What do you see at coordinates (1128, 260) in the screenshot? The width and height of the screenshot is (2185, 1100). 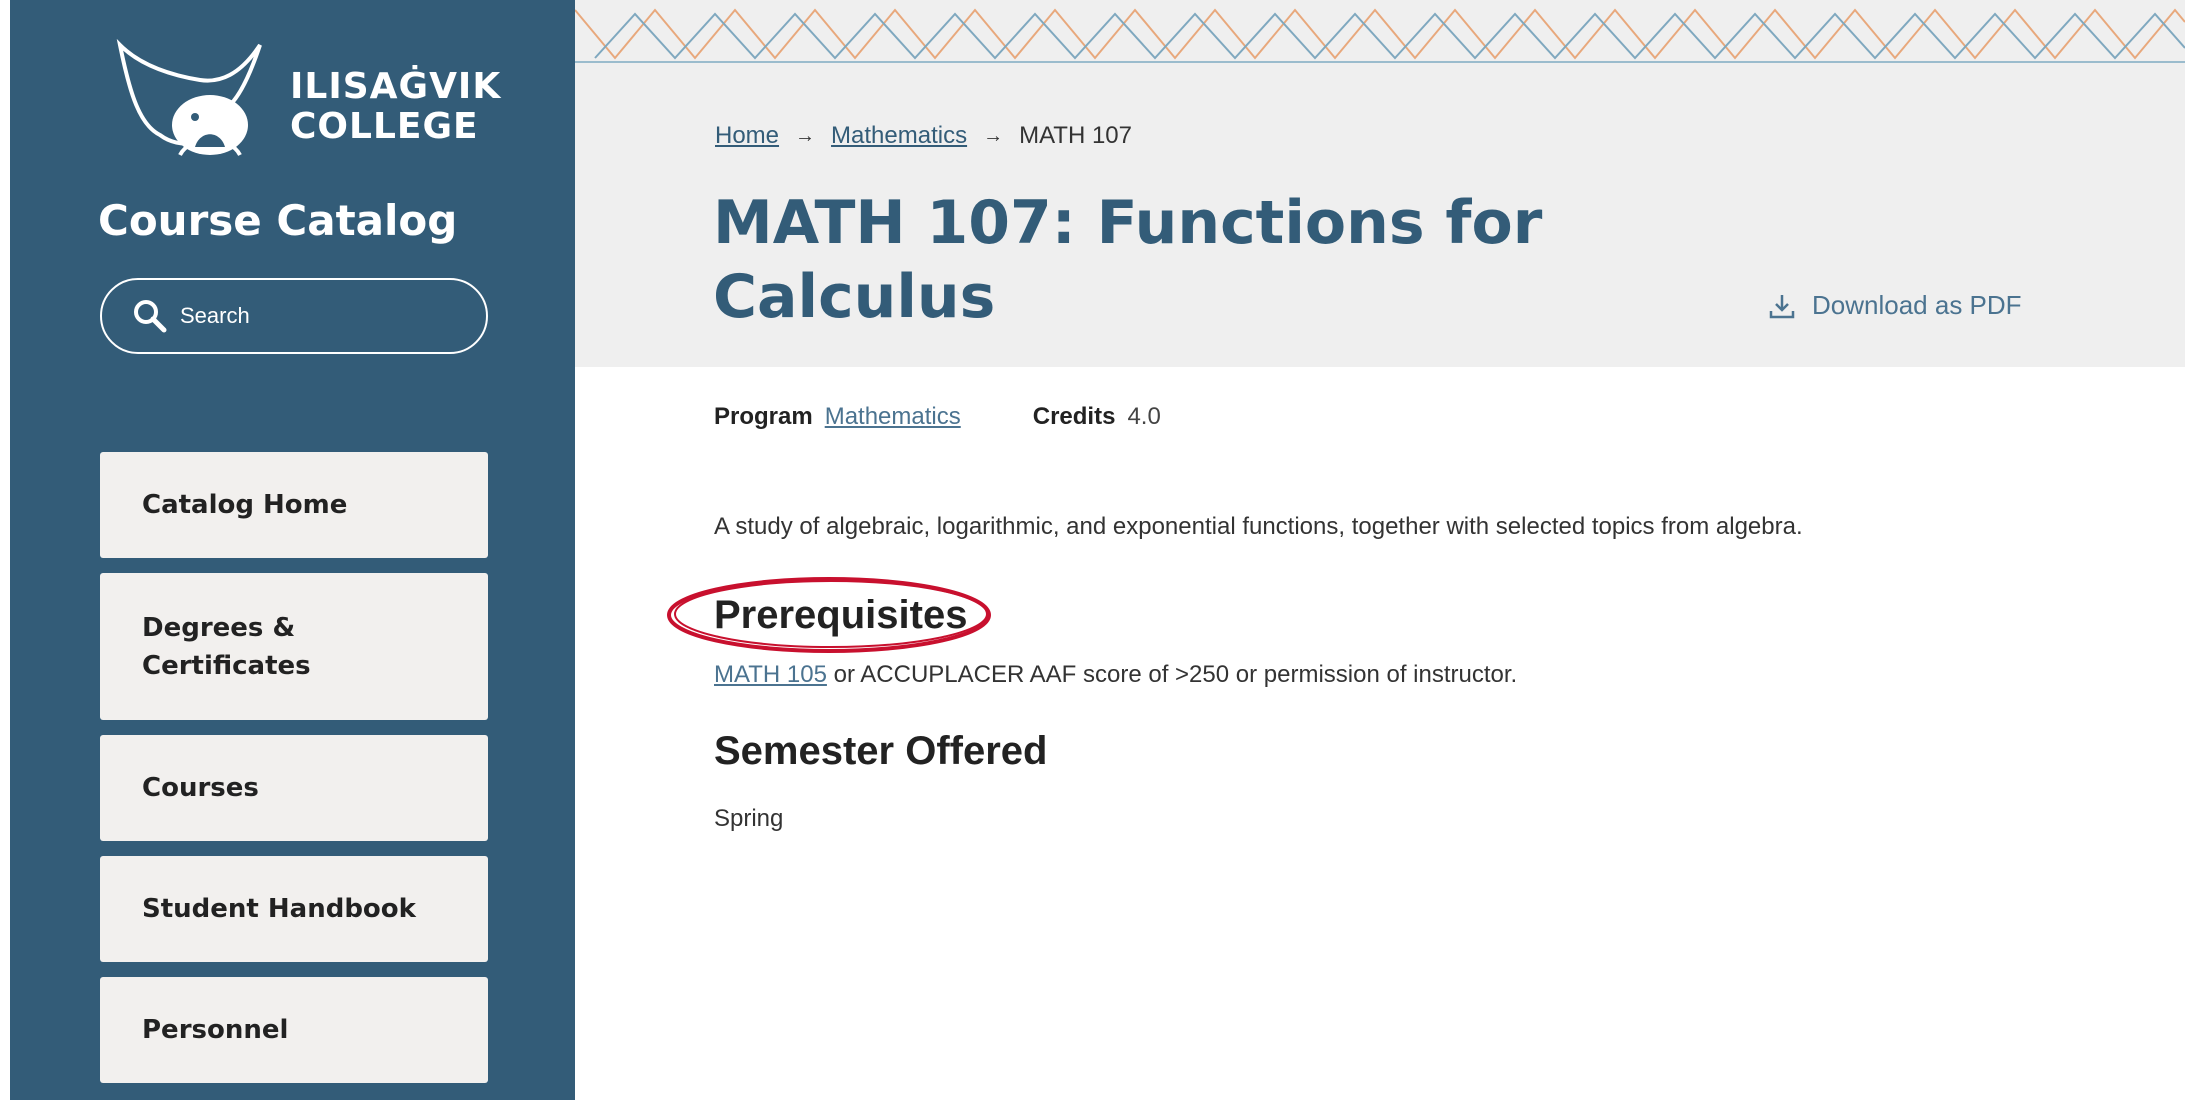 I see `page-title: MATH 107: Functions for Calculus` at bounding box center [1128, 260].